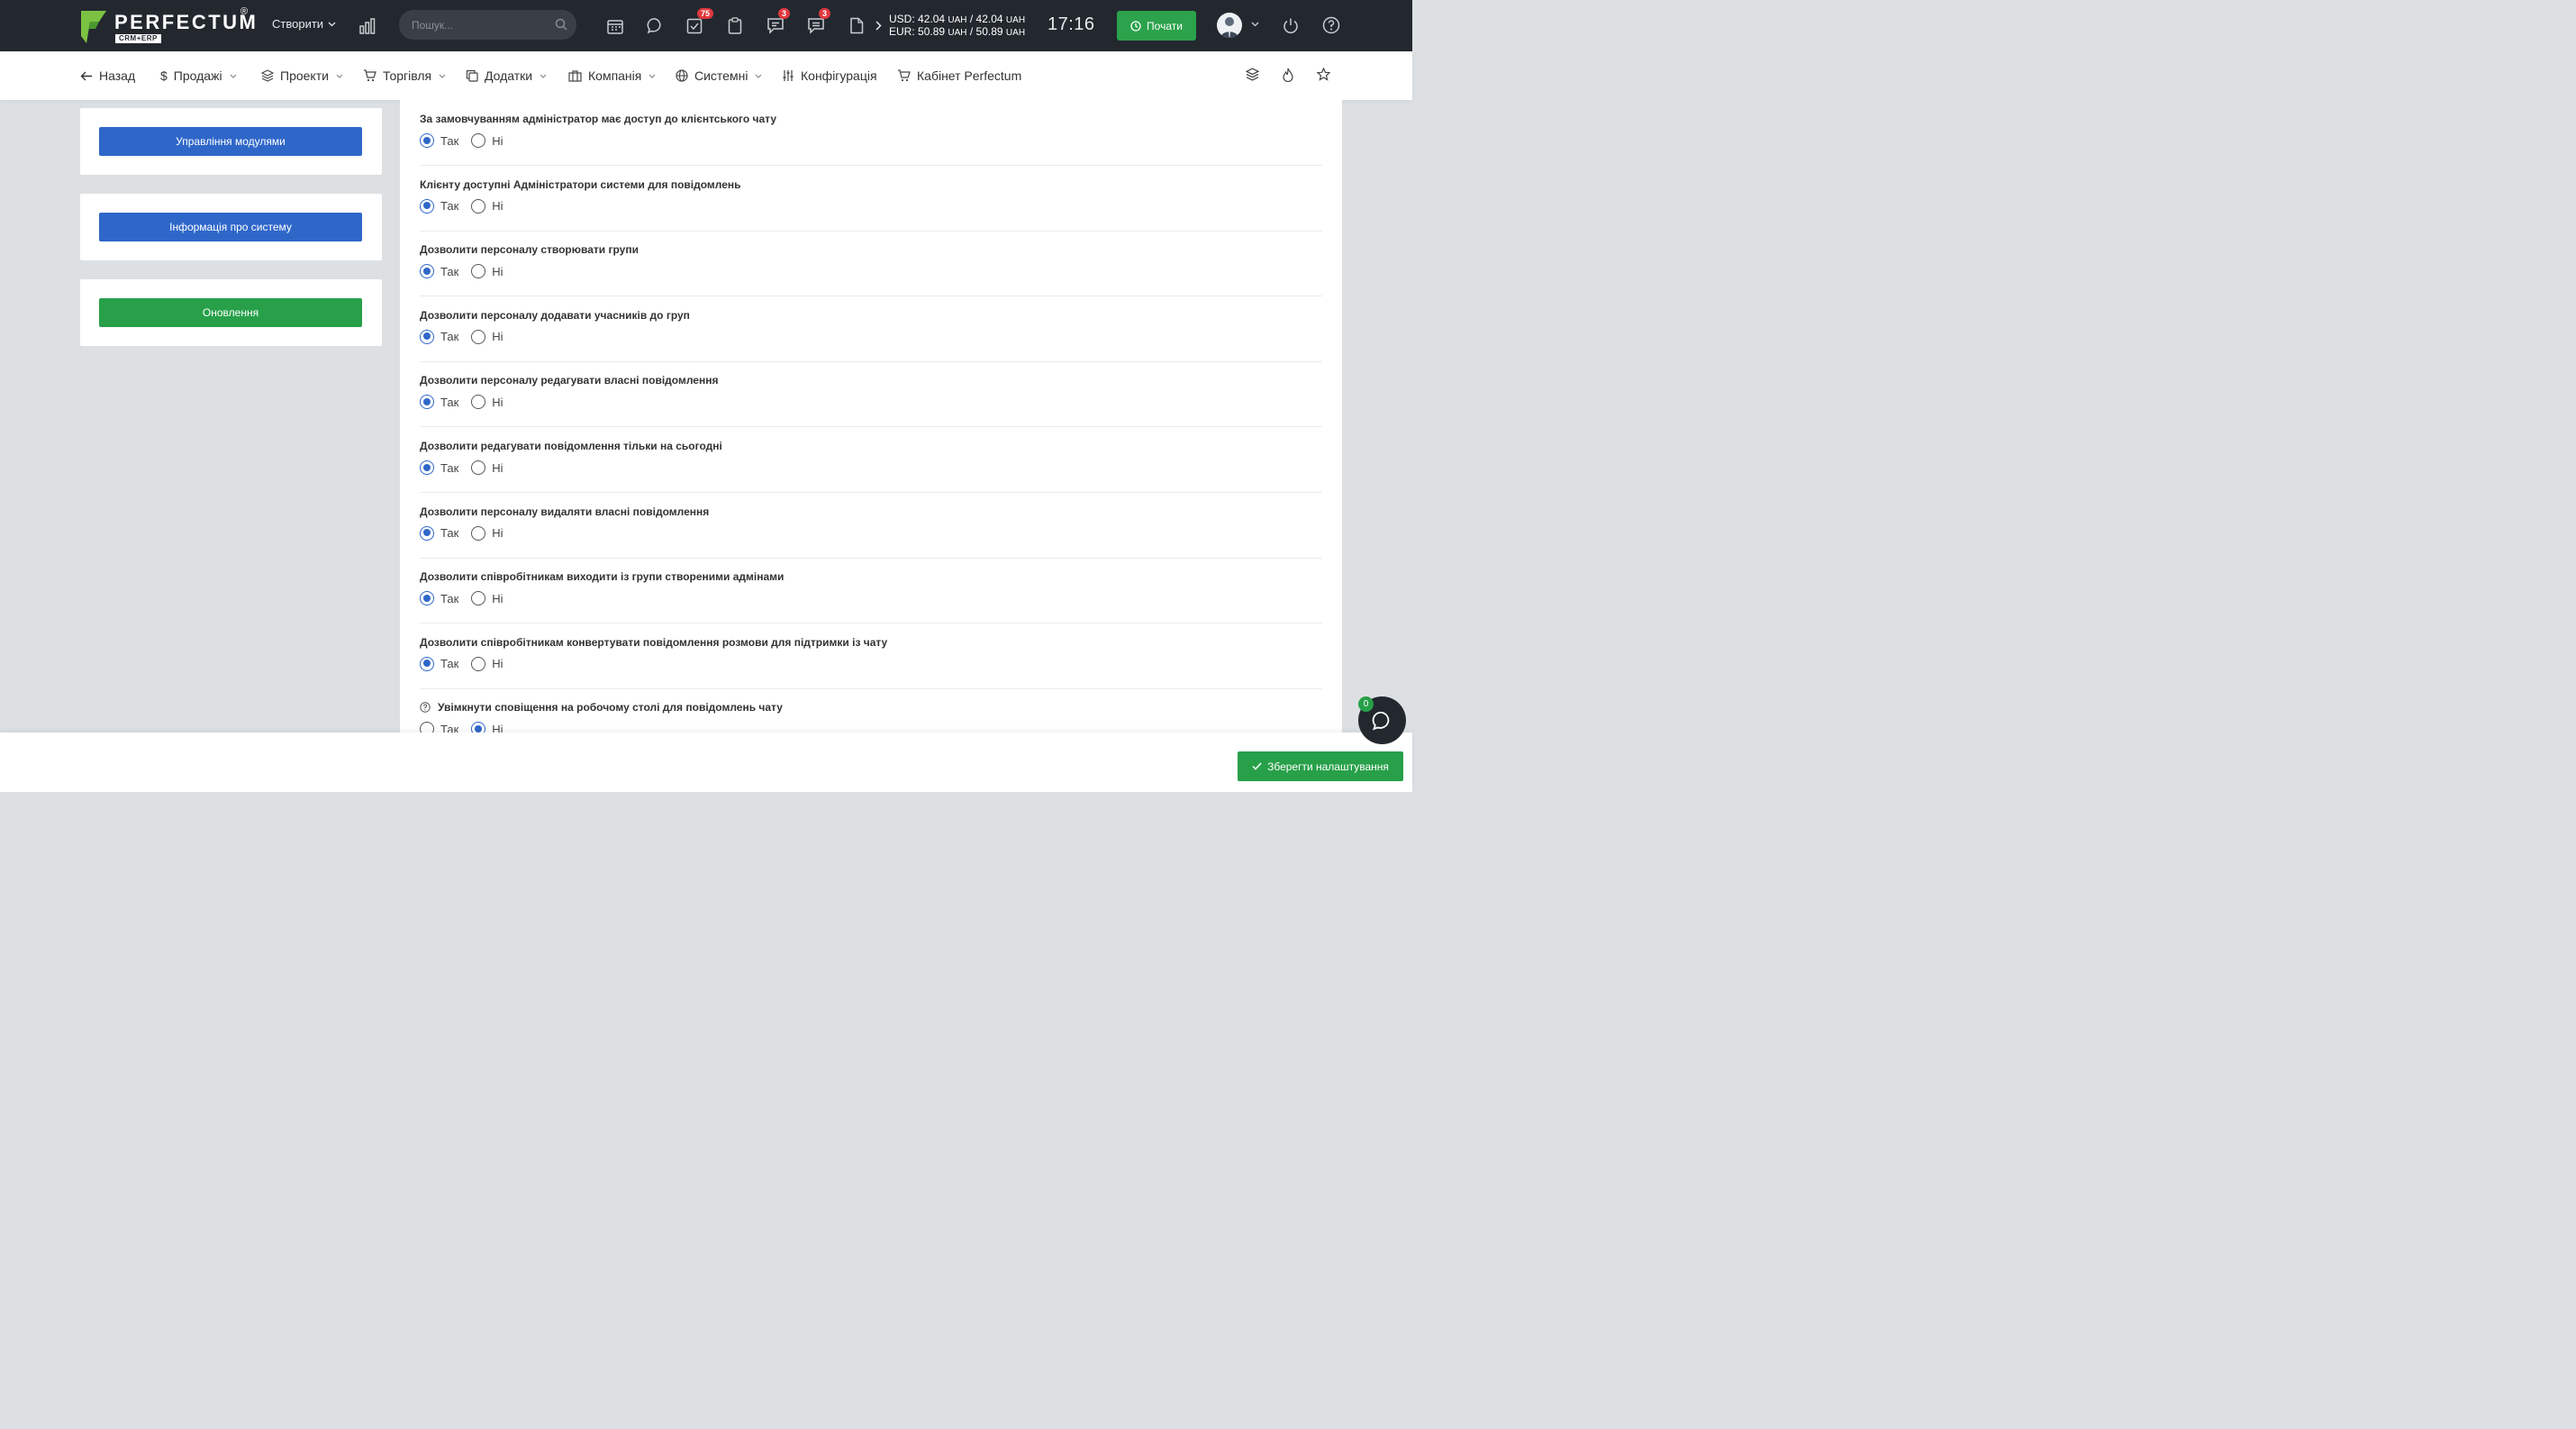  What do you see at coordinates (839, 75) in the screenshot?
I see `nav-config-label: Конфігурація` at bounding box center [839, 75].